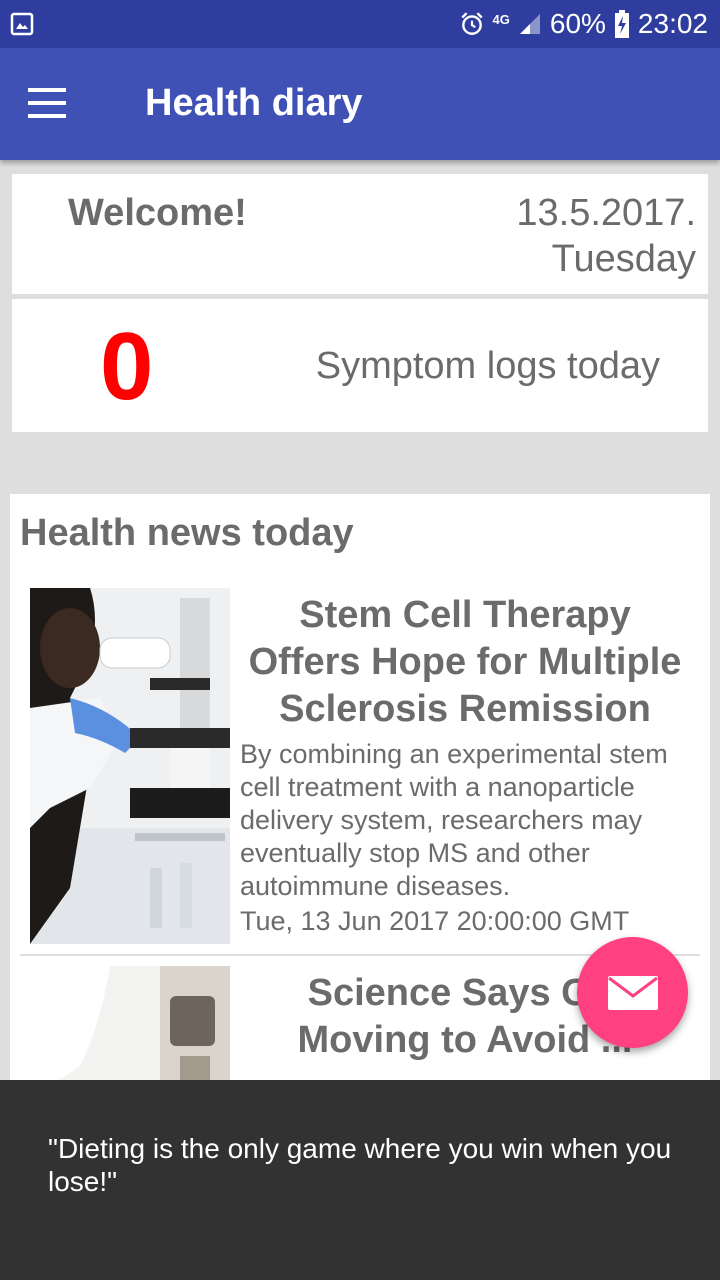 The height and width of the screenshot is (1280, 720). Describe the element at coordinates (487, 366) in the screenshot. I see `symptom-label: Symptom logs today` at that location.